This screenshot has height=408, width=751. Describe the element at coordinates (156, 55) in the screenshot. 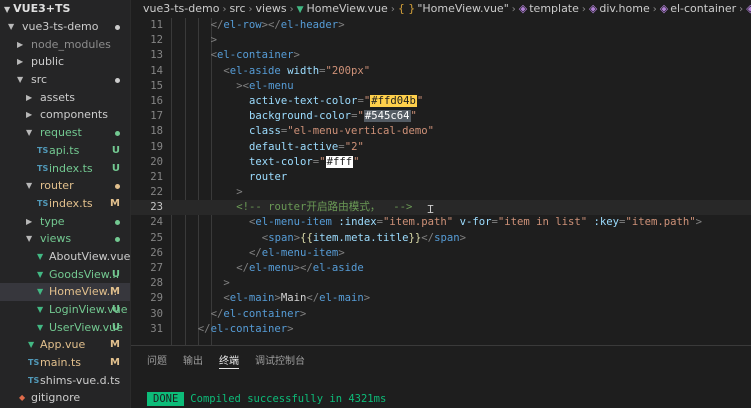

I see `line-number: 13` at that location.